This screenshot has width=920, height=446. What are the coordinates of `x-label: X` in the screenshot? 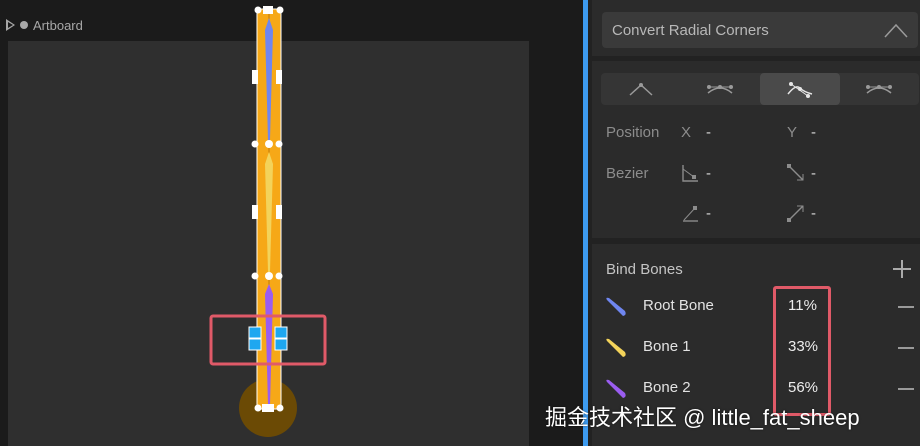 It's located at (686, 132).